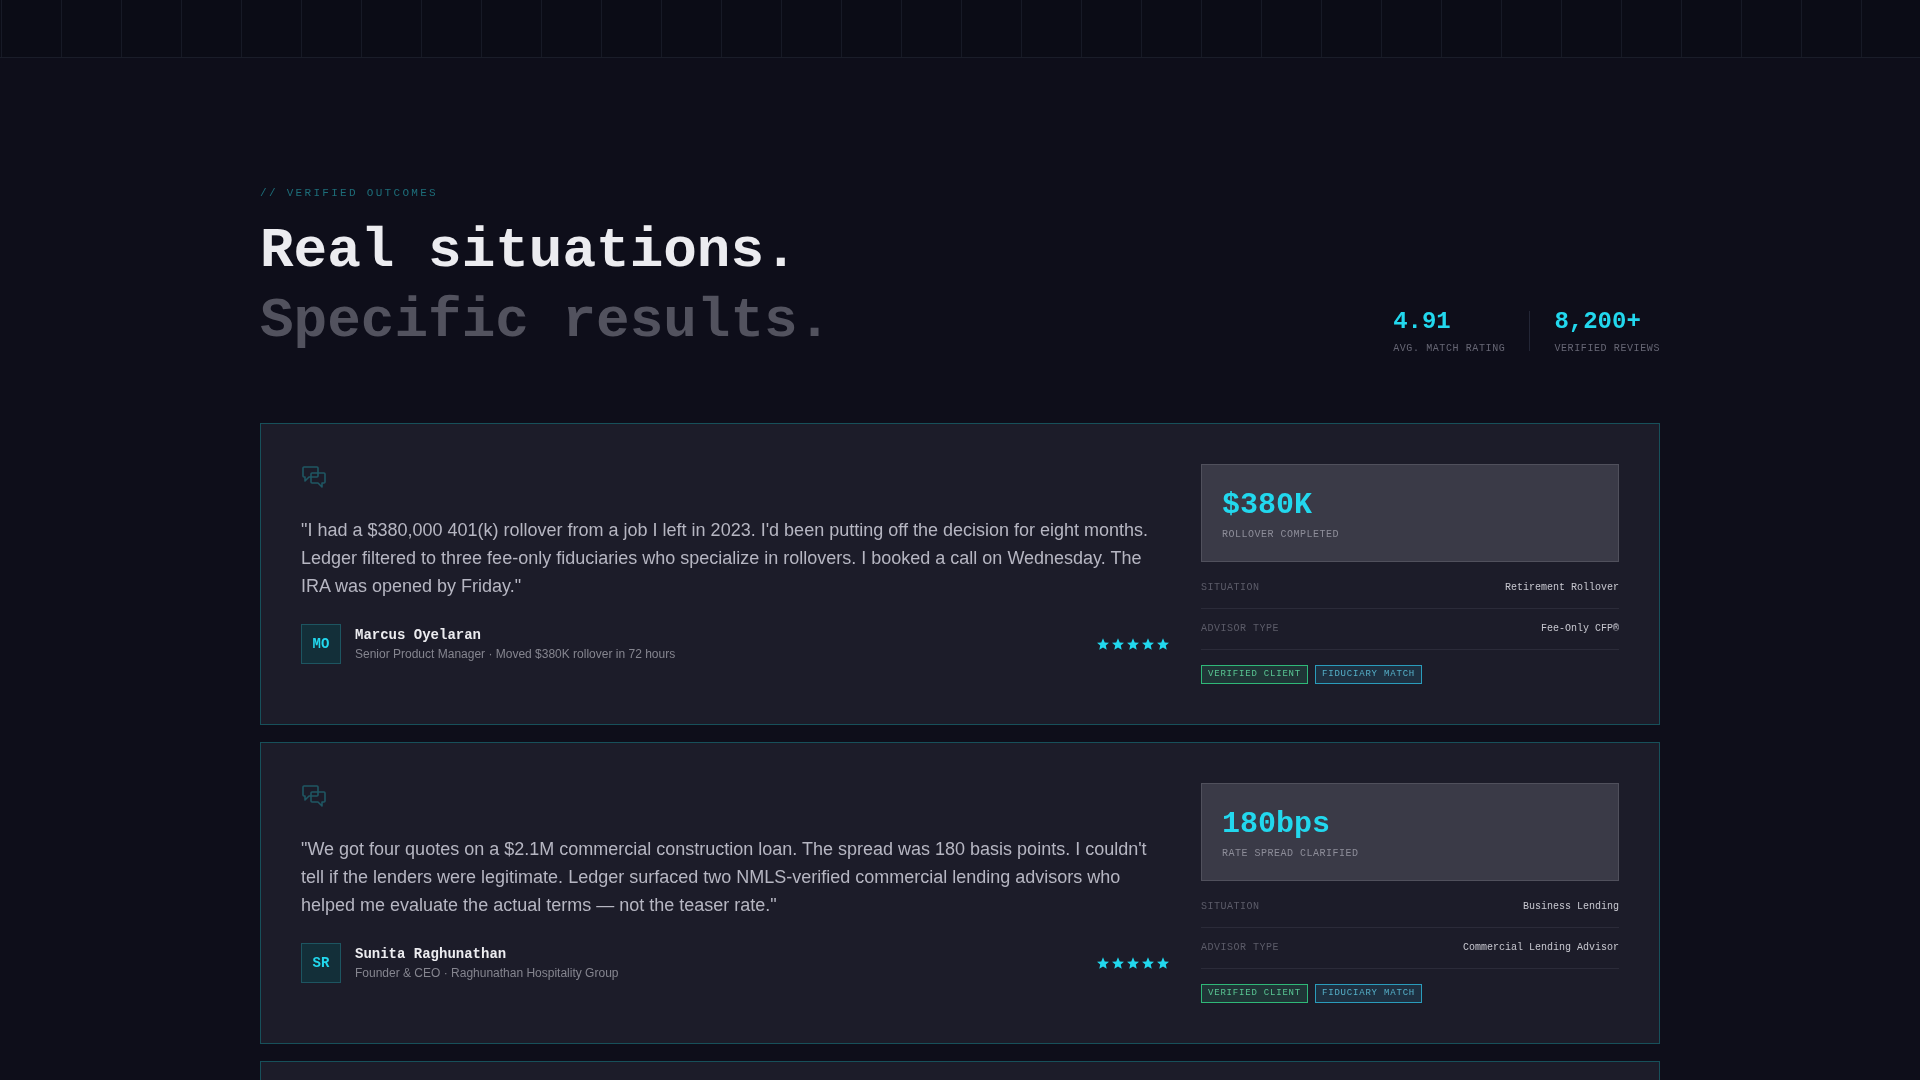 The image size is (1920, 1080). Describe the element at coordinates (1561, 588) in the screenshot. I see `detail-value: Retirement Rollover` at that location.